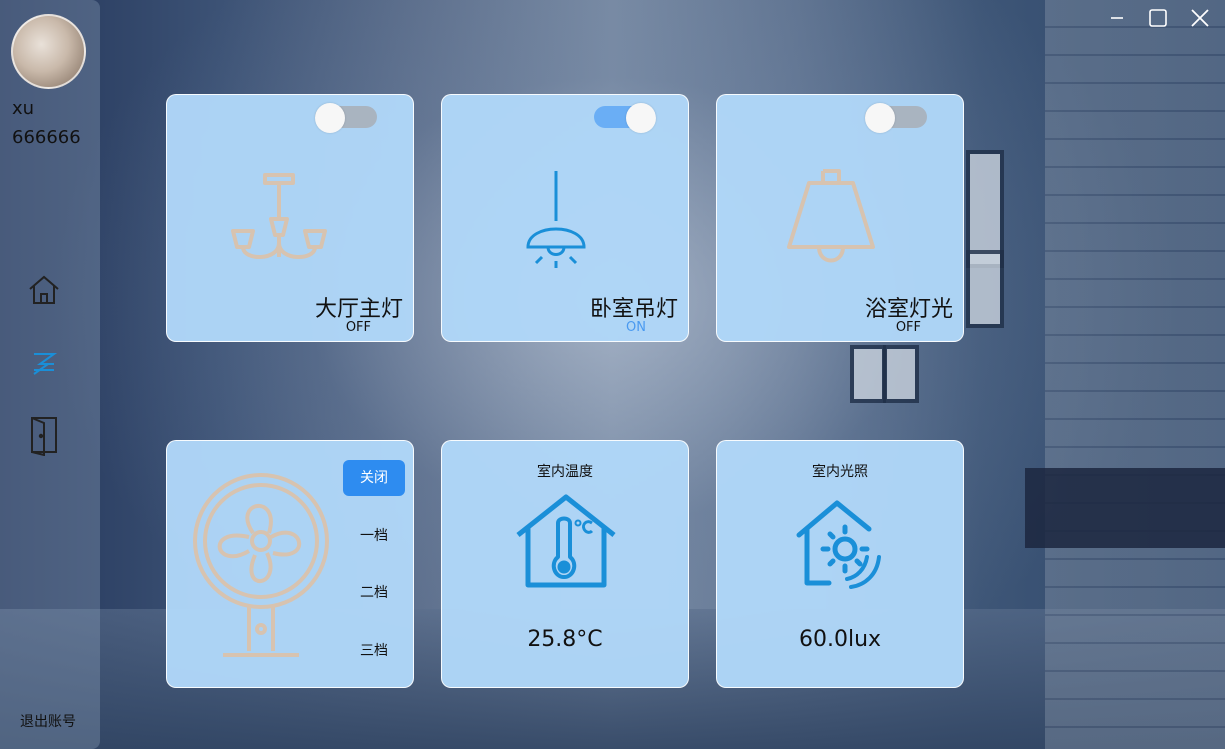 This screenshot has width=1225, height=749. Describe the element at coordinates (831, 220) in the screenshot. I see `bell-lamp-icon` at that location.